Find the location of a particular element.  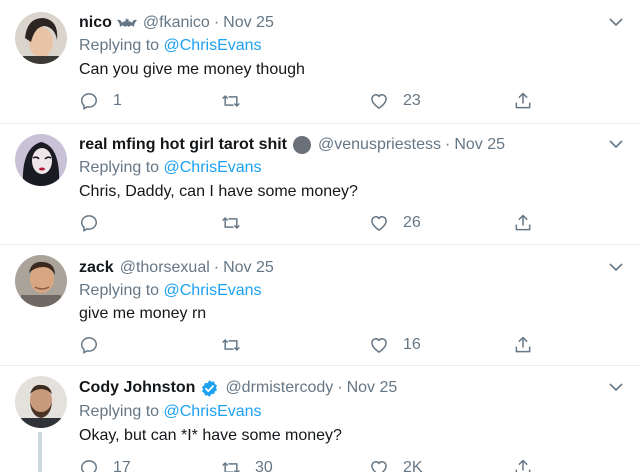

display-name: Cody Johnston is located at coordinates (137, 388).